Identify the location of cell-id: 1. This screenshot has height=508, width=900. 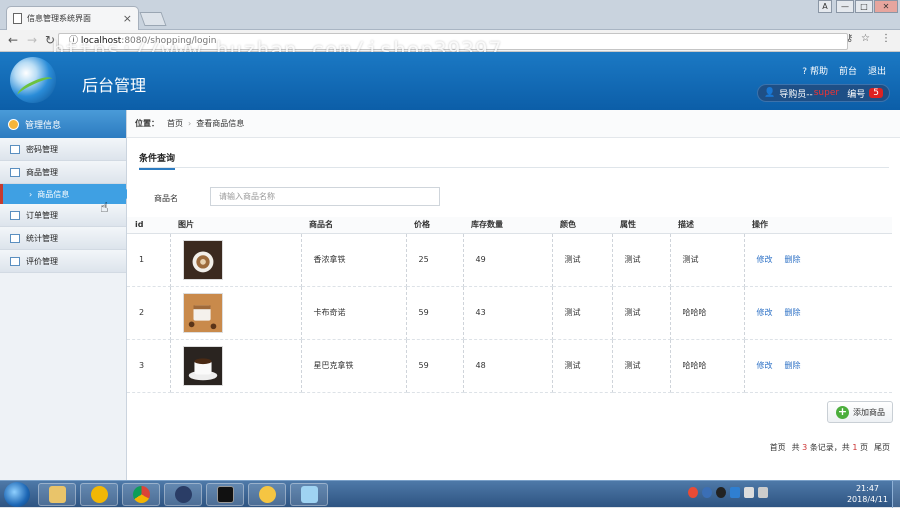
(149, 260).